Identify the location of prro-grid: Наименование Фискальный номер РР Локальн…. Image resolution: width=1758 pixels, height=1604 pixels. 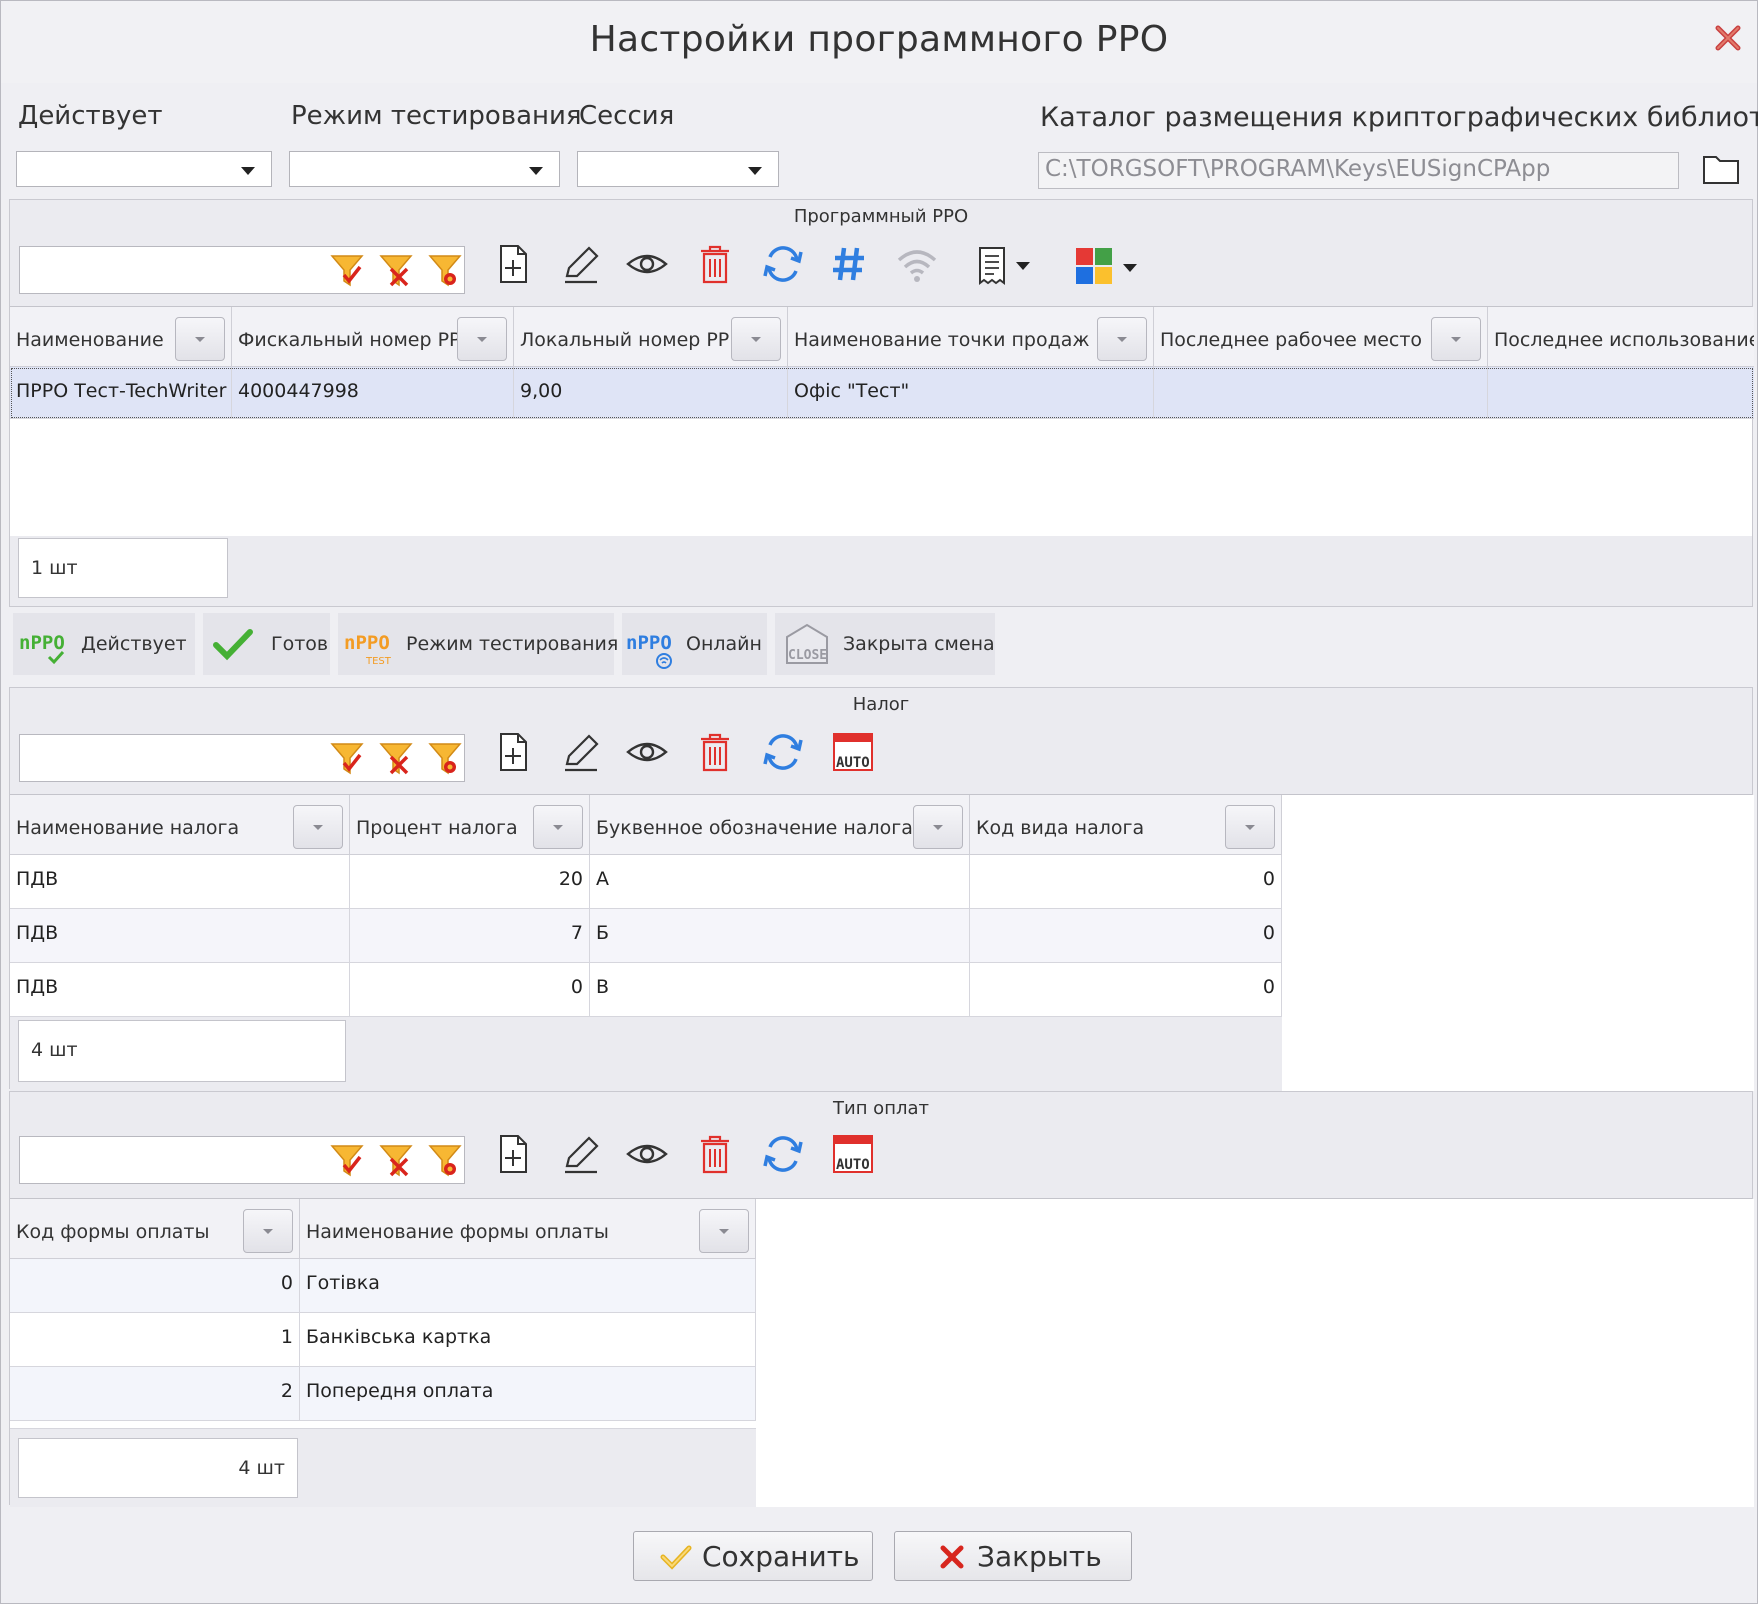
(882, 421).